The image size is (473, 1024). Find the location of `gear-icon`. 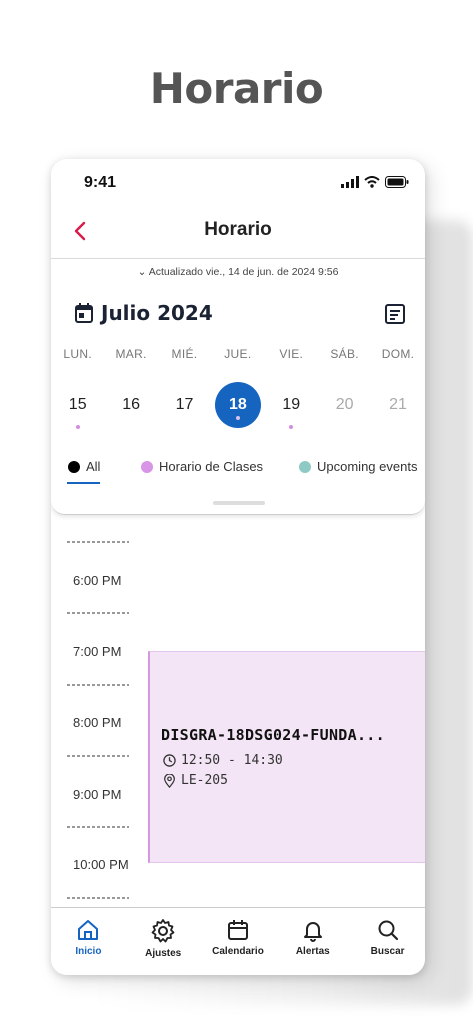

gear-icon is located at coordinates (163, 931).